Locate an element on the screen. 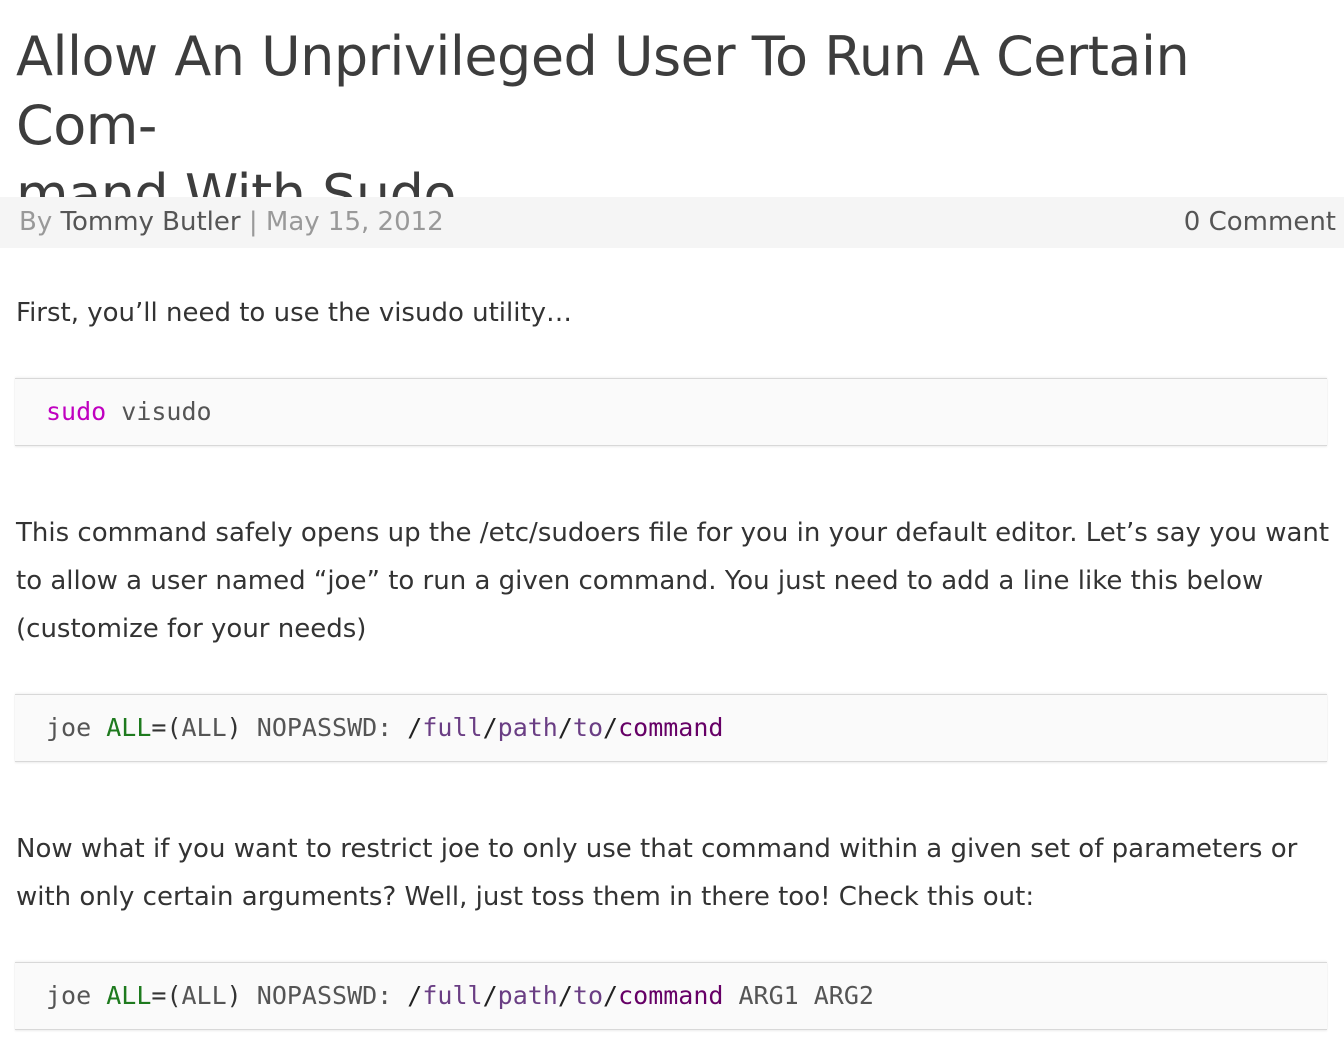 The height and width of the screenshot is (1062, 1344). author-link: Tommy Butler is located at coordinates (151, 222).